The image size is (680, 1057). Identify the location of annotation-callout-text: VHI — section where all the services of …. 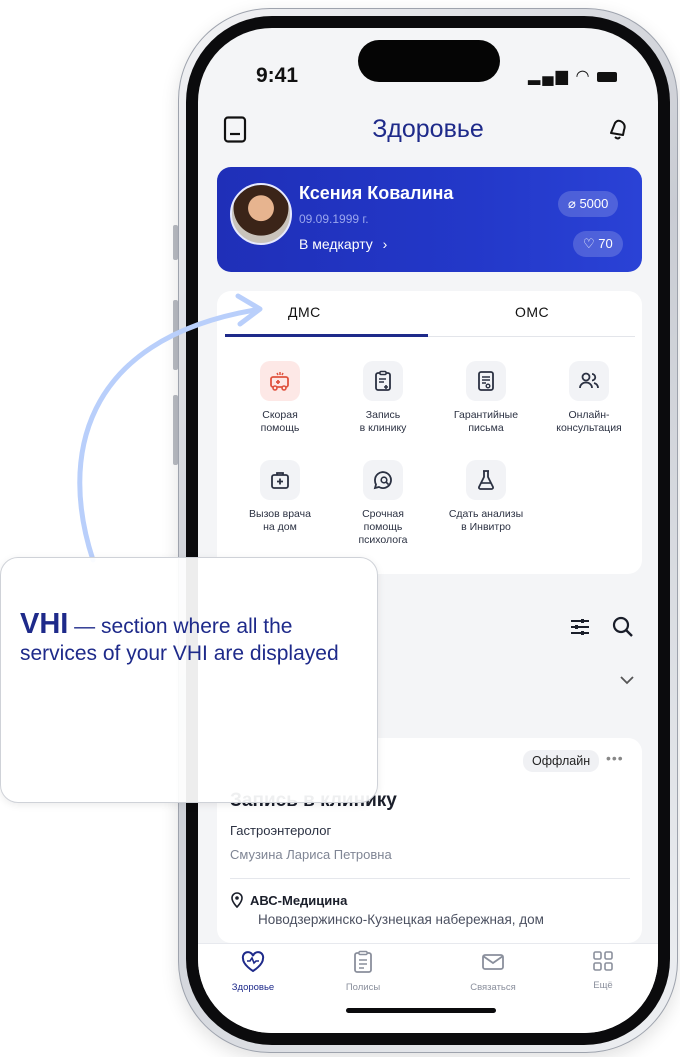
(190, 637).